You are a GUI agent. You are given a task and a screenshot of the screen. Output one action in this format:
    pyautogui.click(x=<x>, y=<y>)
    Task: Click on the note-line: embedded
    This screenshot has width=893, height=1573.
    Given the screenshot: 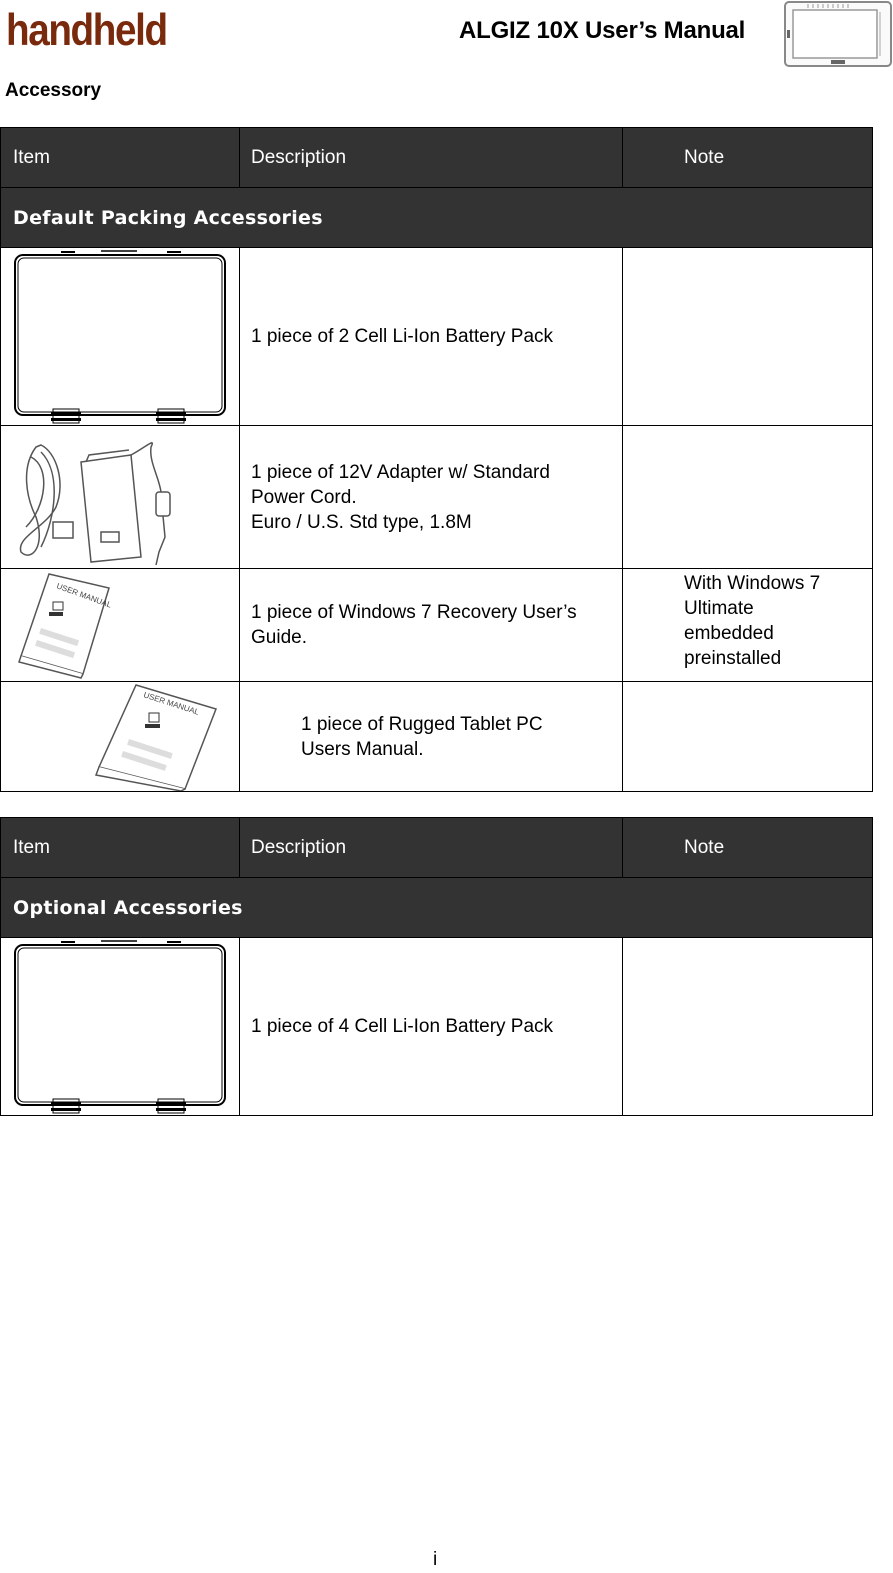 What is the action you would take?
    pyautogui.click(x=729, y=633)
    